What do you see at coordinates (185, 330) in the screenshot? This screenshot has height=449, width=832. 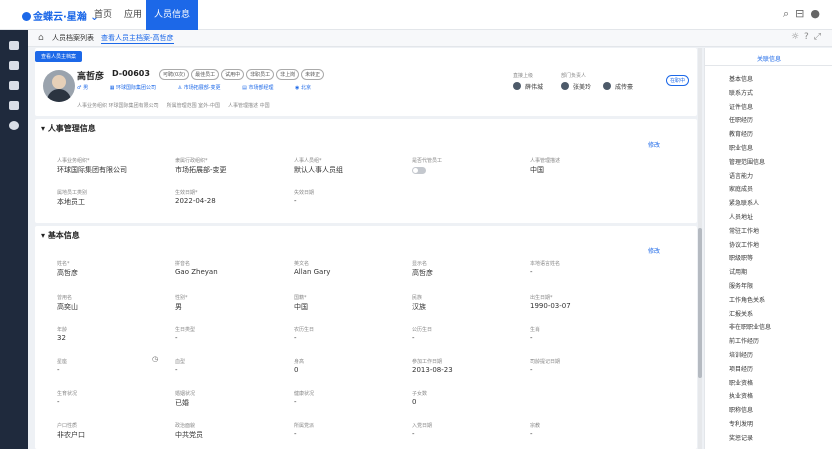 I see `field-label: 生日类型` at bounding box center [185, 330].